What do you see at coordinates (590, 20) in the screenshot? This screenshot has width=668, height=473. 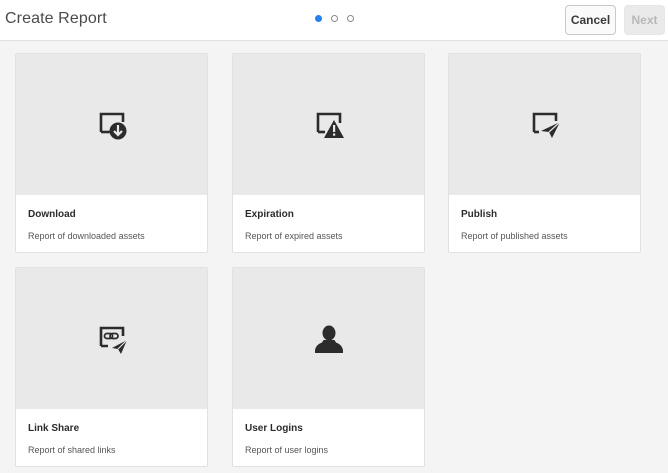 I see `cancel-button: Cancel` at bounding box center [590, 20].